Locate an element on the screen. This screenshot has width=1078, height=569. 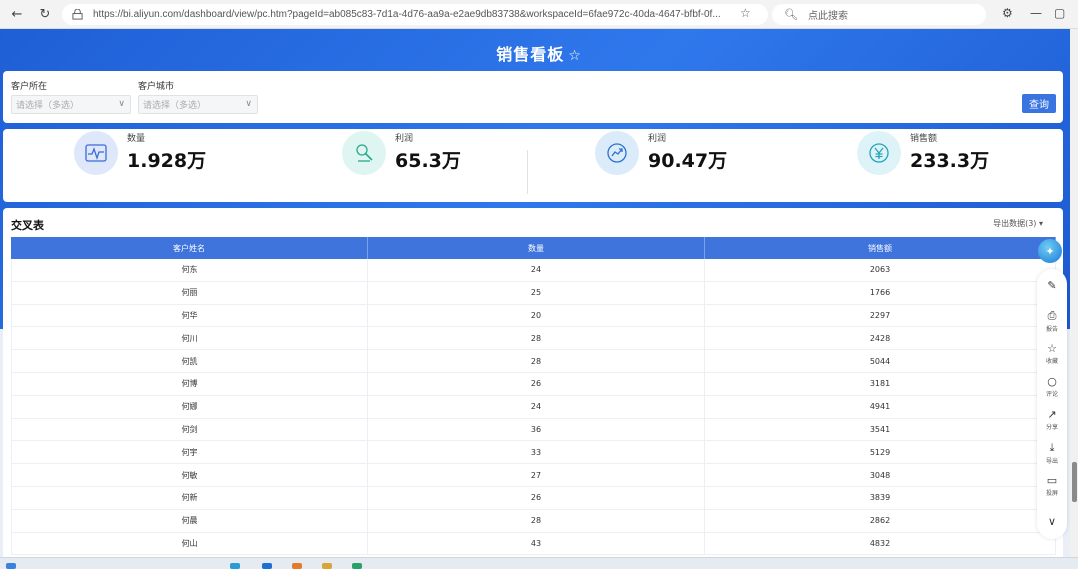
table-cell: 20 is located at coordinates (536, 315).